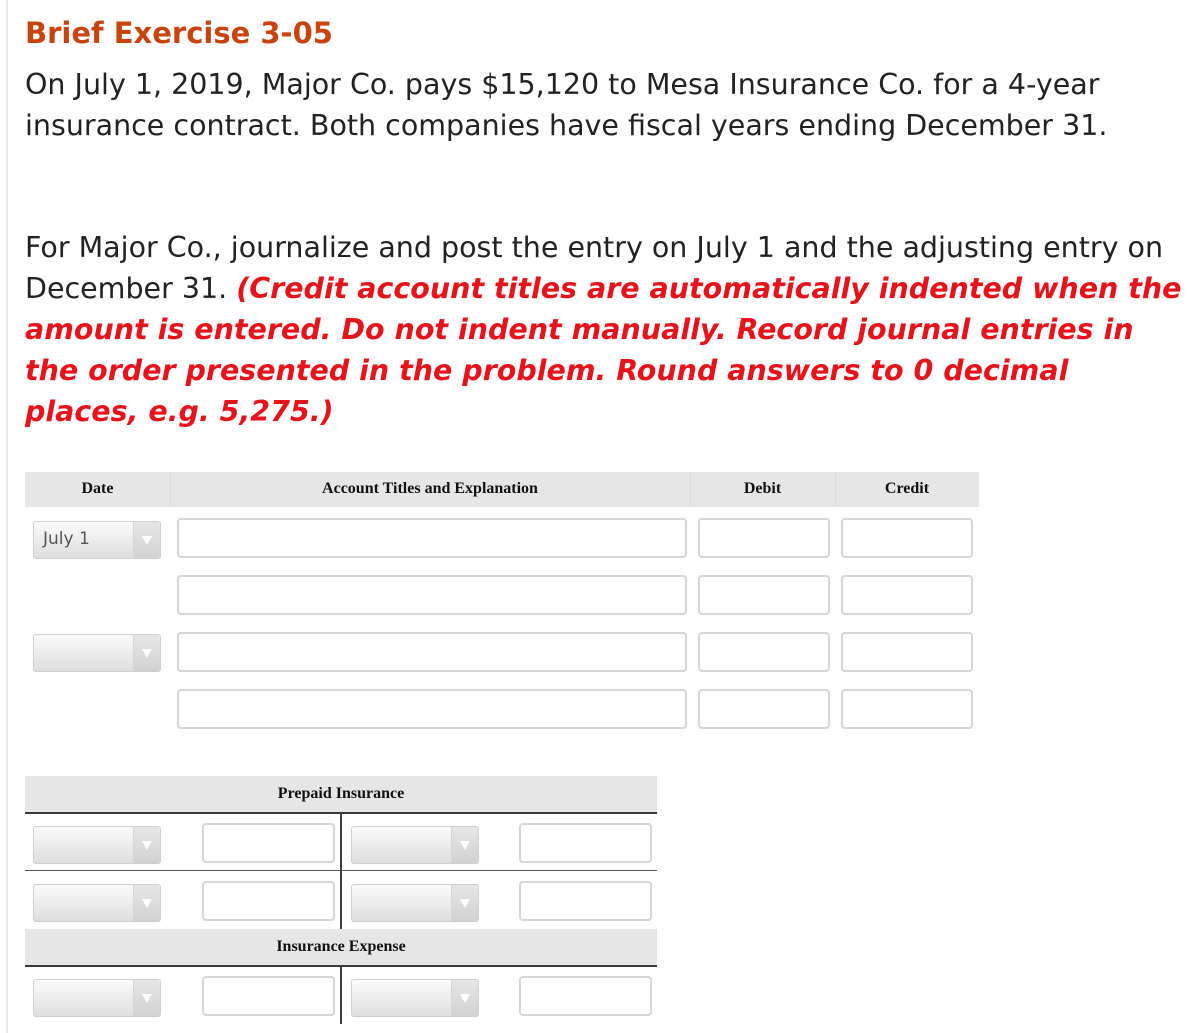 Image resolution: width=1200 pixels, height=1033 pixels. What do you see at coordinates (432, 595) in the screenshot?
I see `entry-1-row-2-account-input` at bounding box center [432, 595].